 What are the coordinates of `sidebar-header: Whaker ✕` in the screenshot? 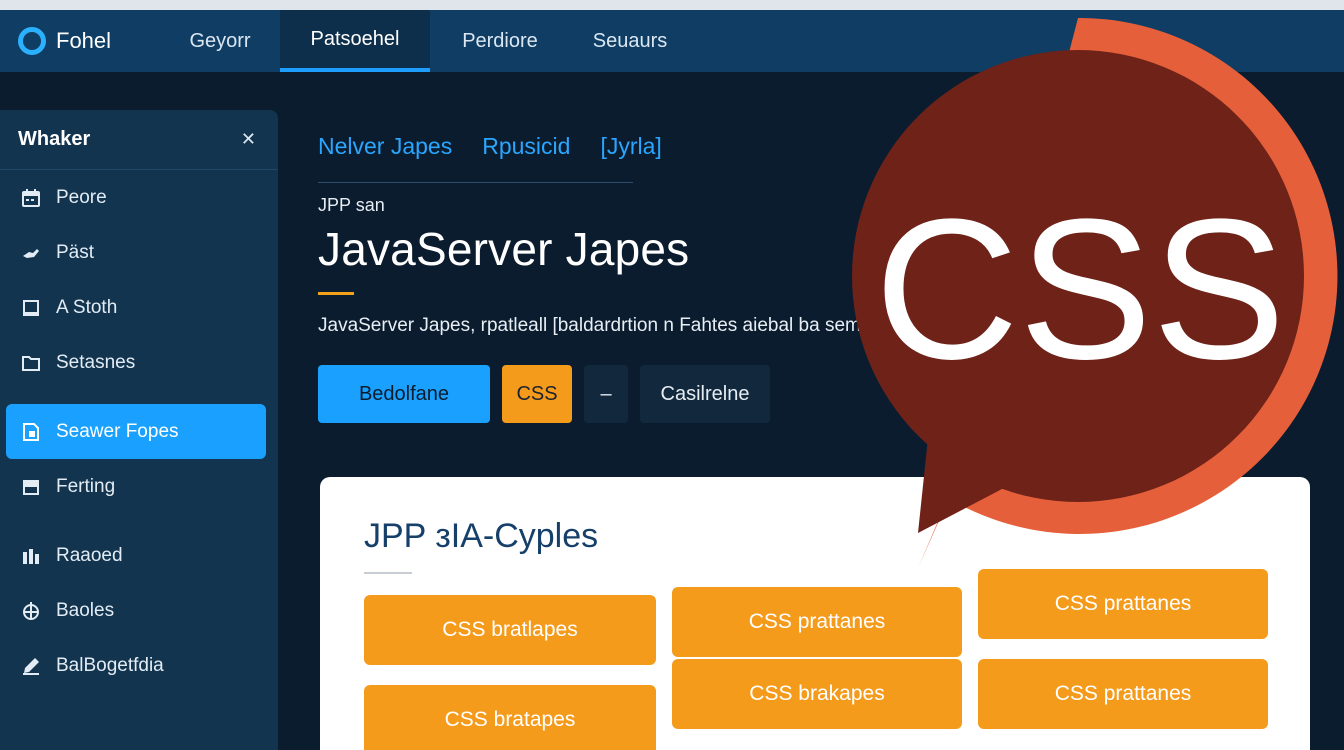 It's located at (139, 140).